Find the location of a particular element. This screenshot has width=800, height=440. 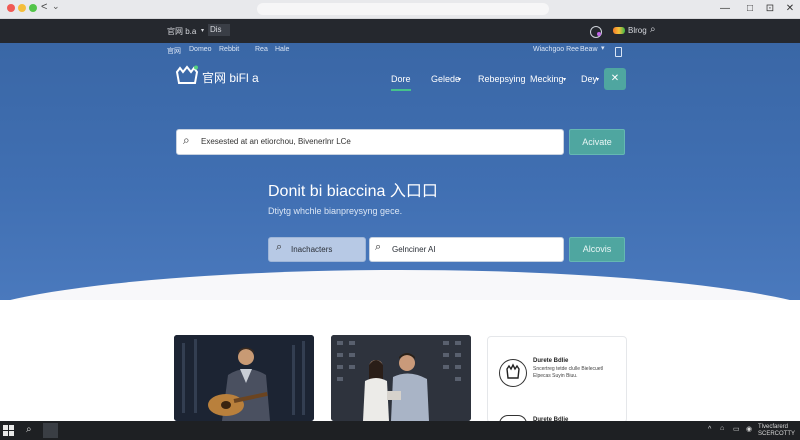

sublink-2: Rebbit is located at coordinates (229, 49).